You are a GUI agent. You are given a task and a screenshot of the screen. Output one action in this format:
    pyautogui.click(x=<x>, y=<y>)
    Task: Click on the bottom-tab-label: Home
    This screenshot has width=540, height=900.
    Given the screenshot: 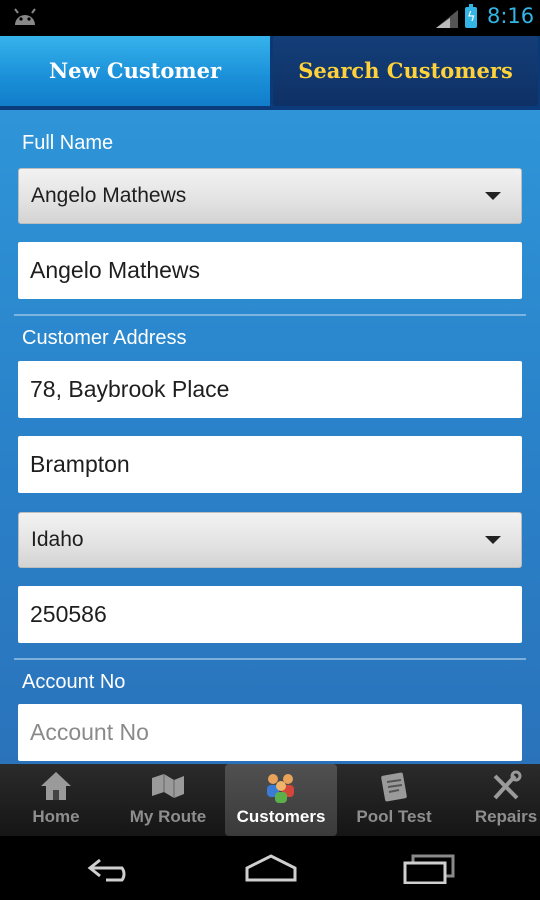 What is the action you would take?
    pyautogui.click(x=56, y=816)
    